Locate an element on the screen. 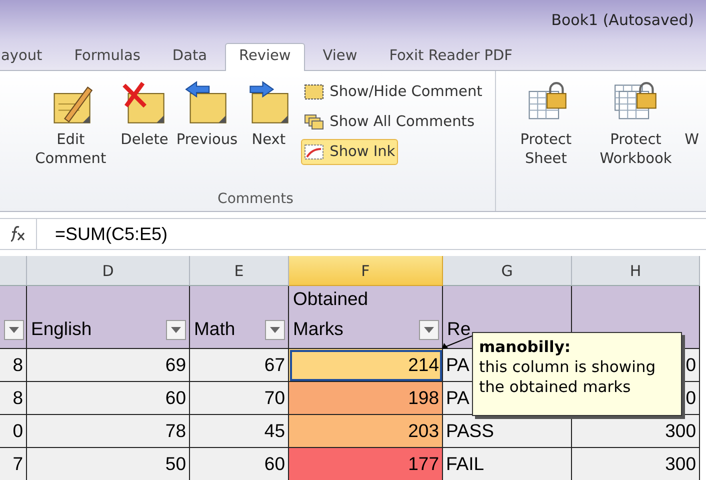  table-cell: 7 is located at coordinates (13, 464).